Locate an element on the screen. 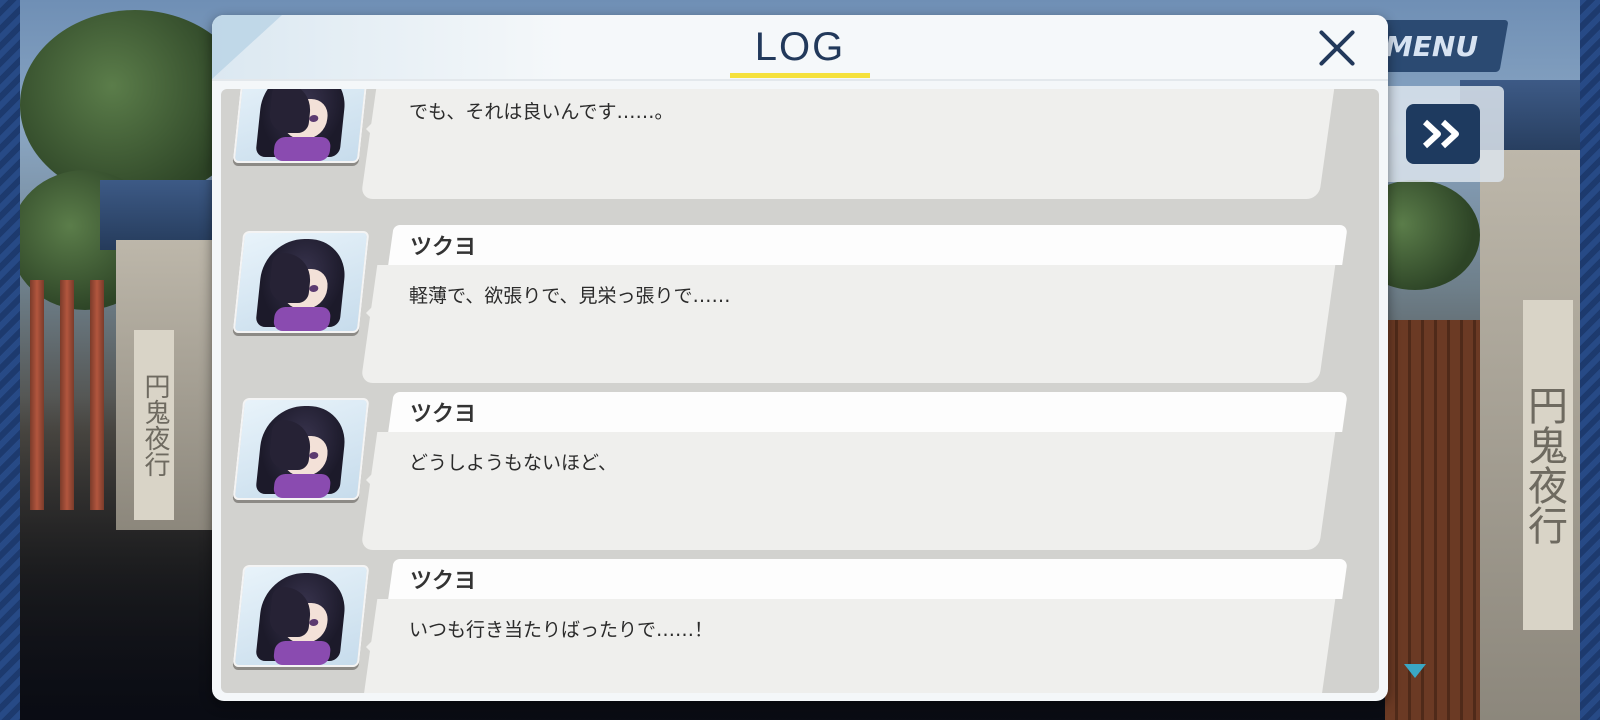 This screenshot has height=720, width=1600. title-underline is located at coordinates (800, 75).